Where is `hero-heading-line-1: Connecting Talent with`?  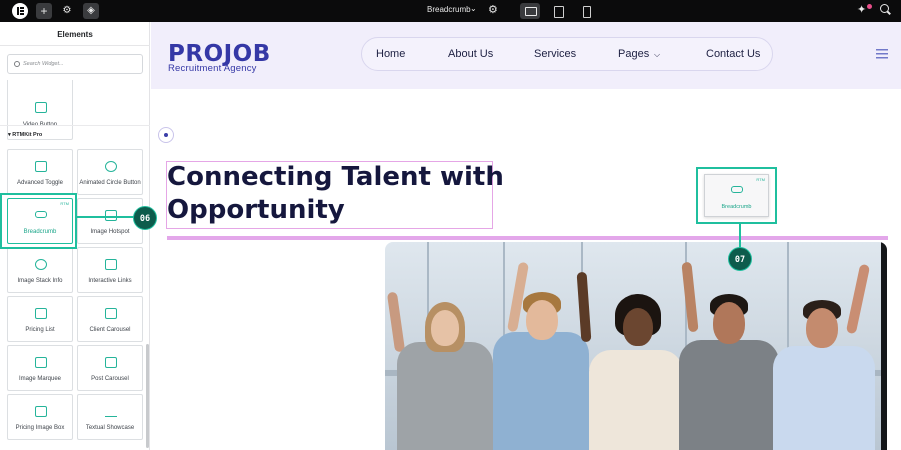 hero-heading-line-1: Connecting Talent with is located at coordinates (335, 177).